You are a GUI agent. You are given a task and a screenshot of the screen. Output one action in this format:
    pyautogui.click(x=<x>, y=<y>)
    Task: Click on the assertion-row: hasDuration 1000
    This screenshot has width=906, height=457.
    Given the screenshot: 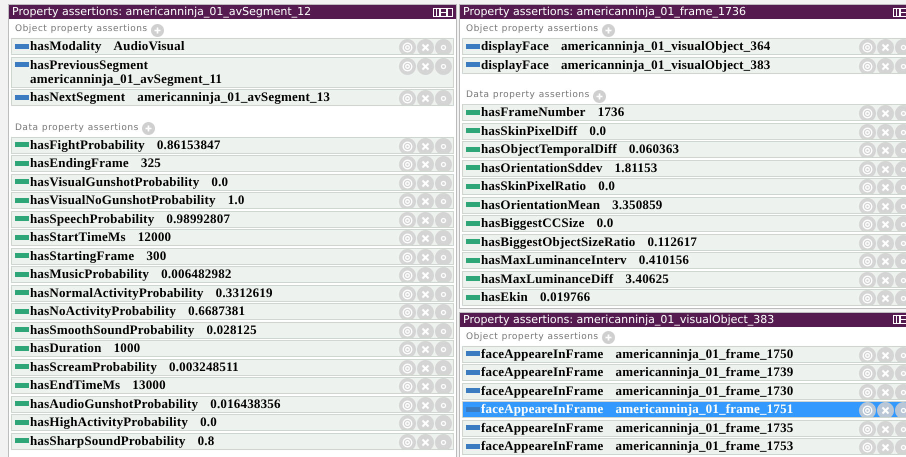 What is the action you would take?
    pyautogui.click(x=232, y=348)
    